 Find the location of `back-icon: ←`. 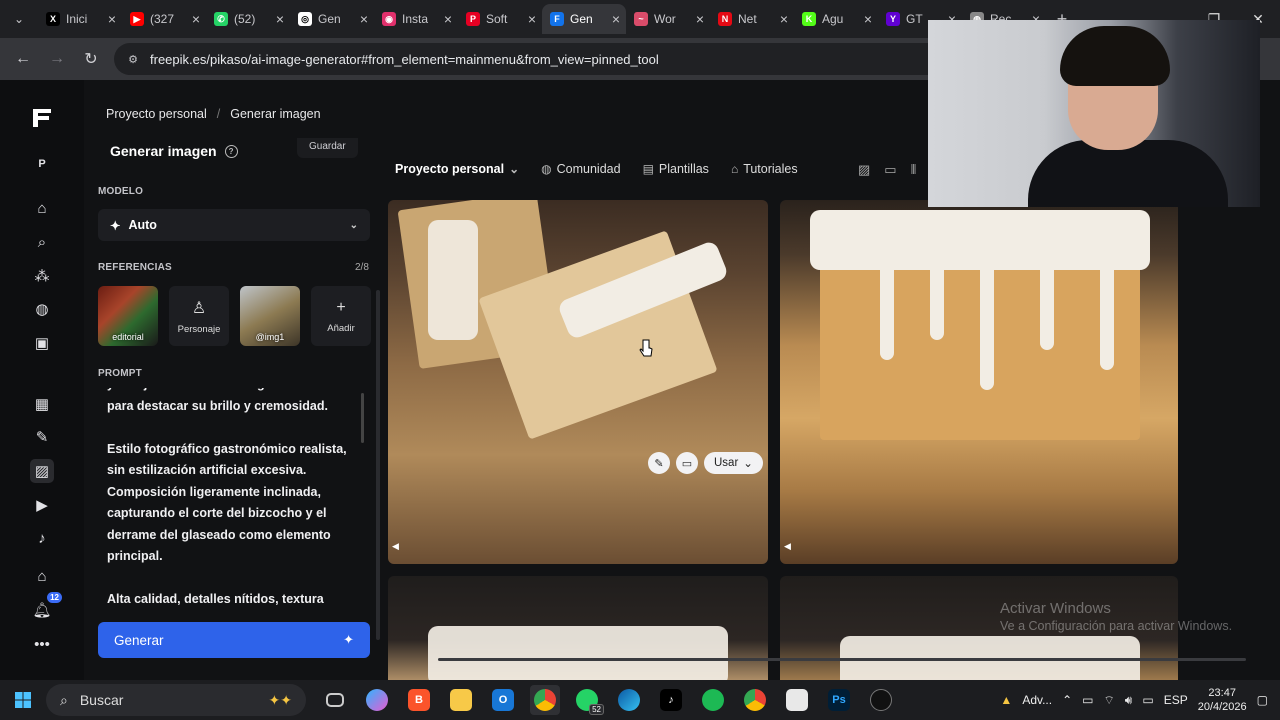

back-icon: ← is located at coordinates (23, 59).